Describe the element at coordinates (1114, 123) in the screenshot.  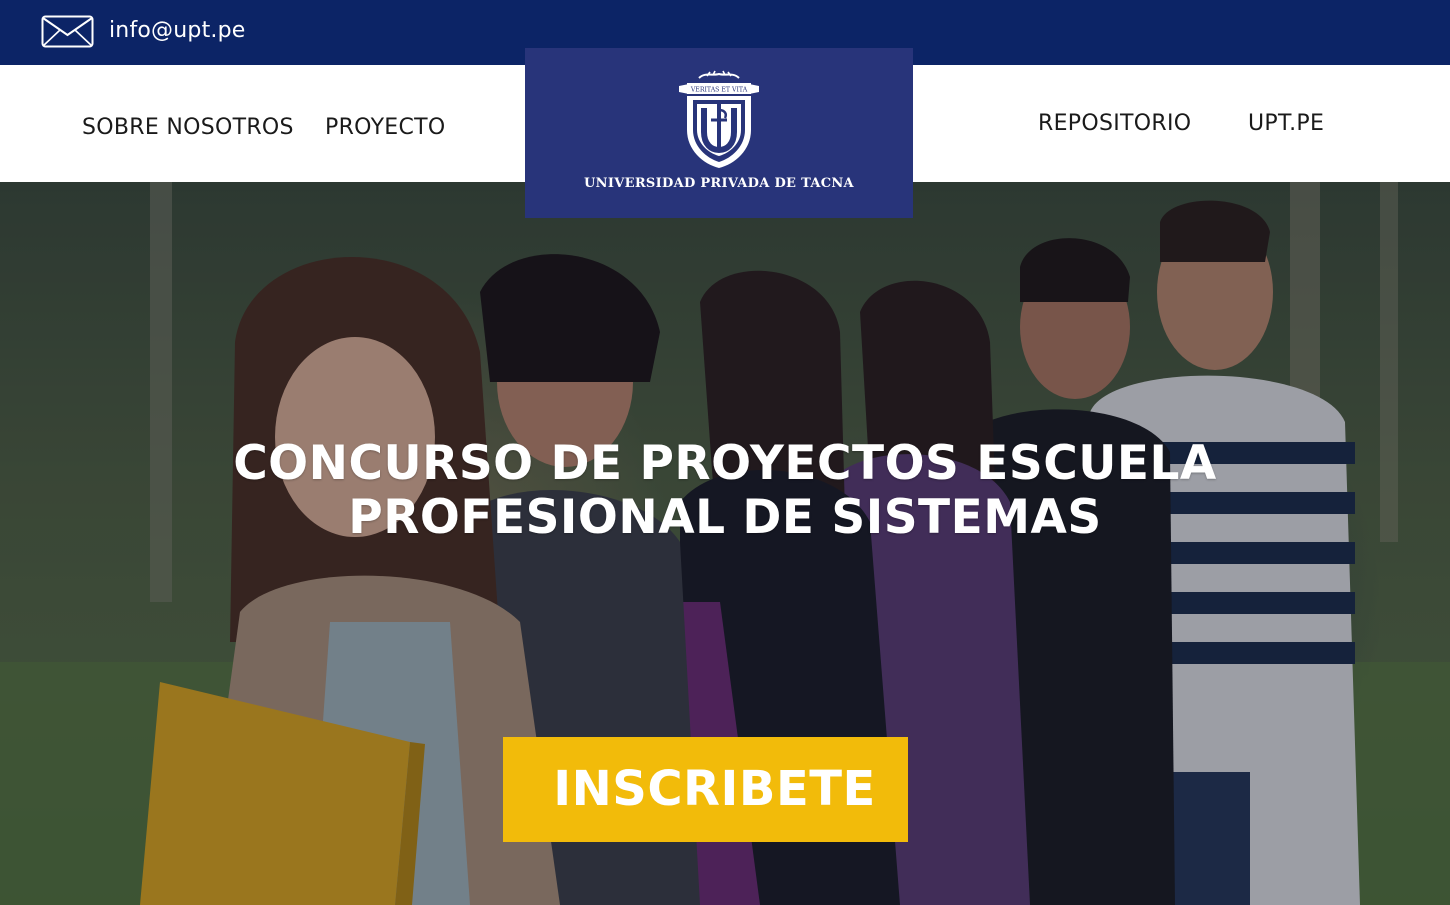
I see `nav-item-repositorio: REPOSITORIO` at that location.